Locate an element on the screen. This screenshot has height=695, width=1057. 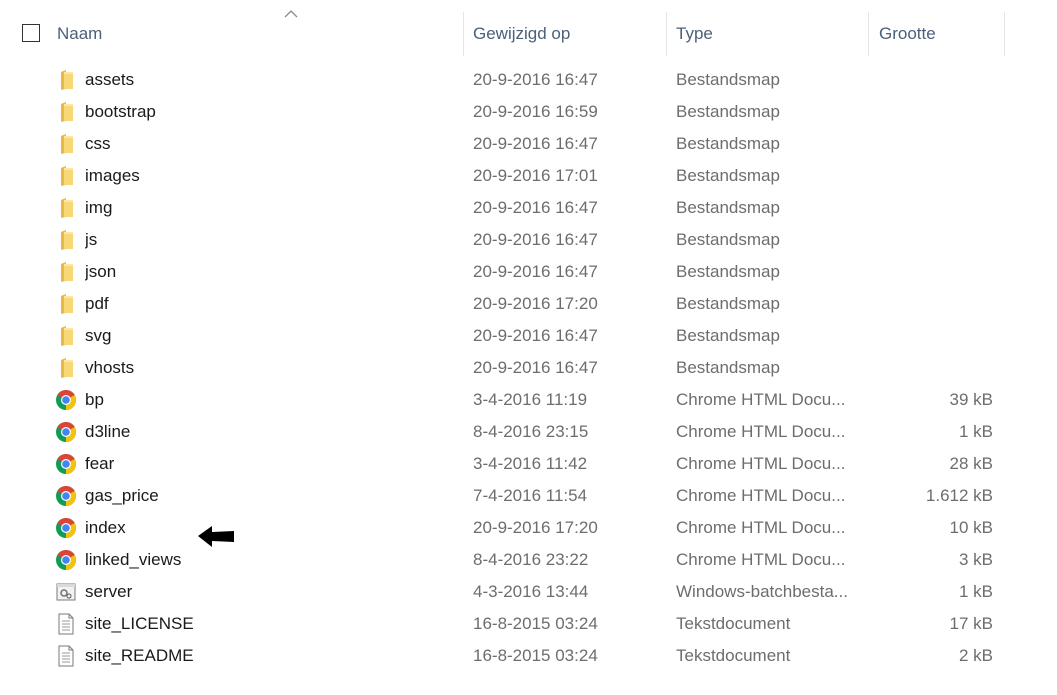
file-name: fear is located at coordinates (100, 463).